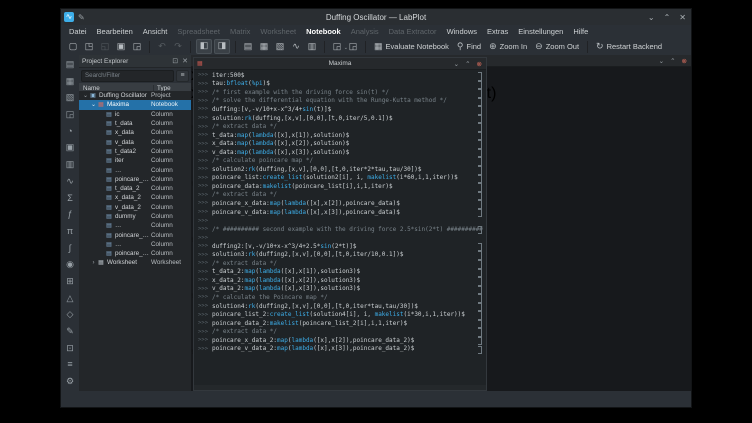  What do you see at coordinates (70, 131) in the screenshot?
I see `datapicker-icon: ◔` at bounding box center [70, 131].